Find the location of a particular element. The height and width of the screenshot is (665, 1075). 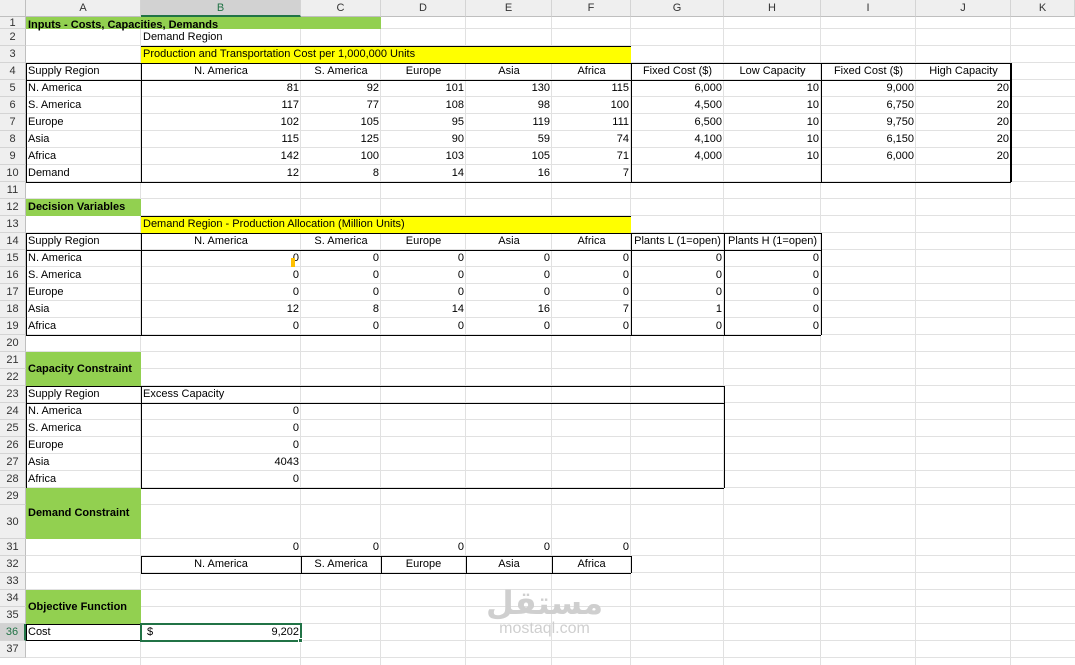

input-value: 117 is located at coordinates (221, 105).